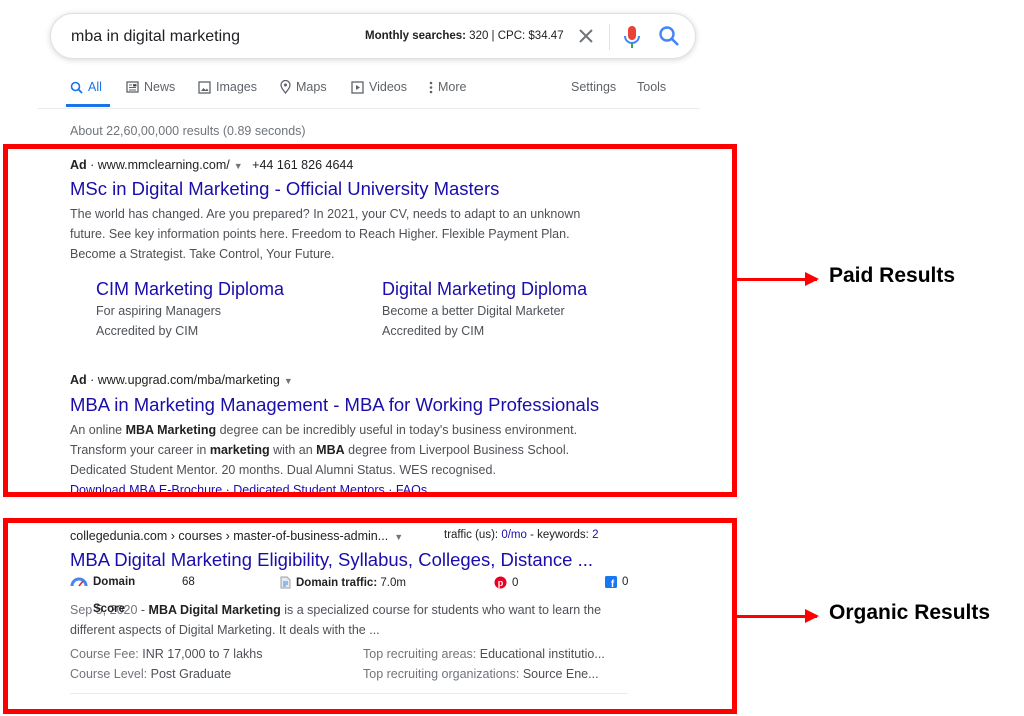 This screenshot has width=1024, height=716. What do you see at coordinates (464, 36) in the screenshot?
I see `keyword-metrics: Monthly searches: 320 | CPC: $34.47` at bounding box center [464, 36].